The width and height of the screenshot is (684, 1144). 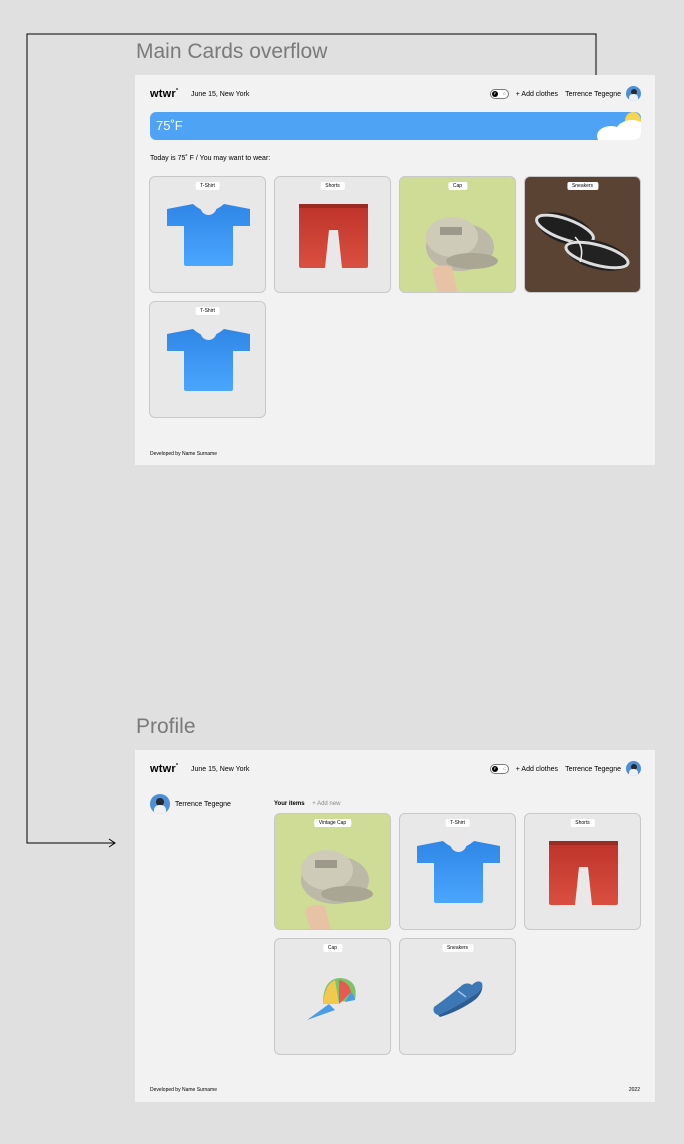 What do you see at coordinates (160, 804) in the screenshot?
I see `profile-avatar` at bounding box center [160, 804].